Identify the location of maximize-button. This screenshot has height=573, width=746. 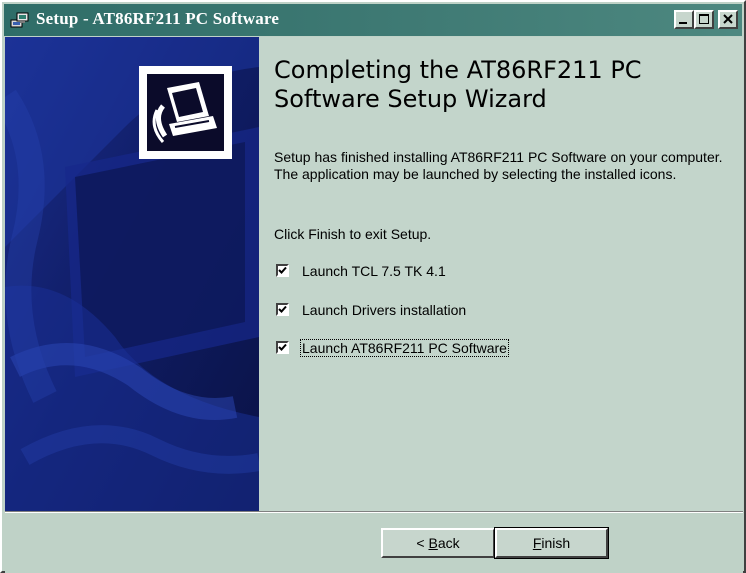
(704, 19).